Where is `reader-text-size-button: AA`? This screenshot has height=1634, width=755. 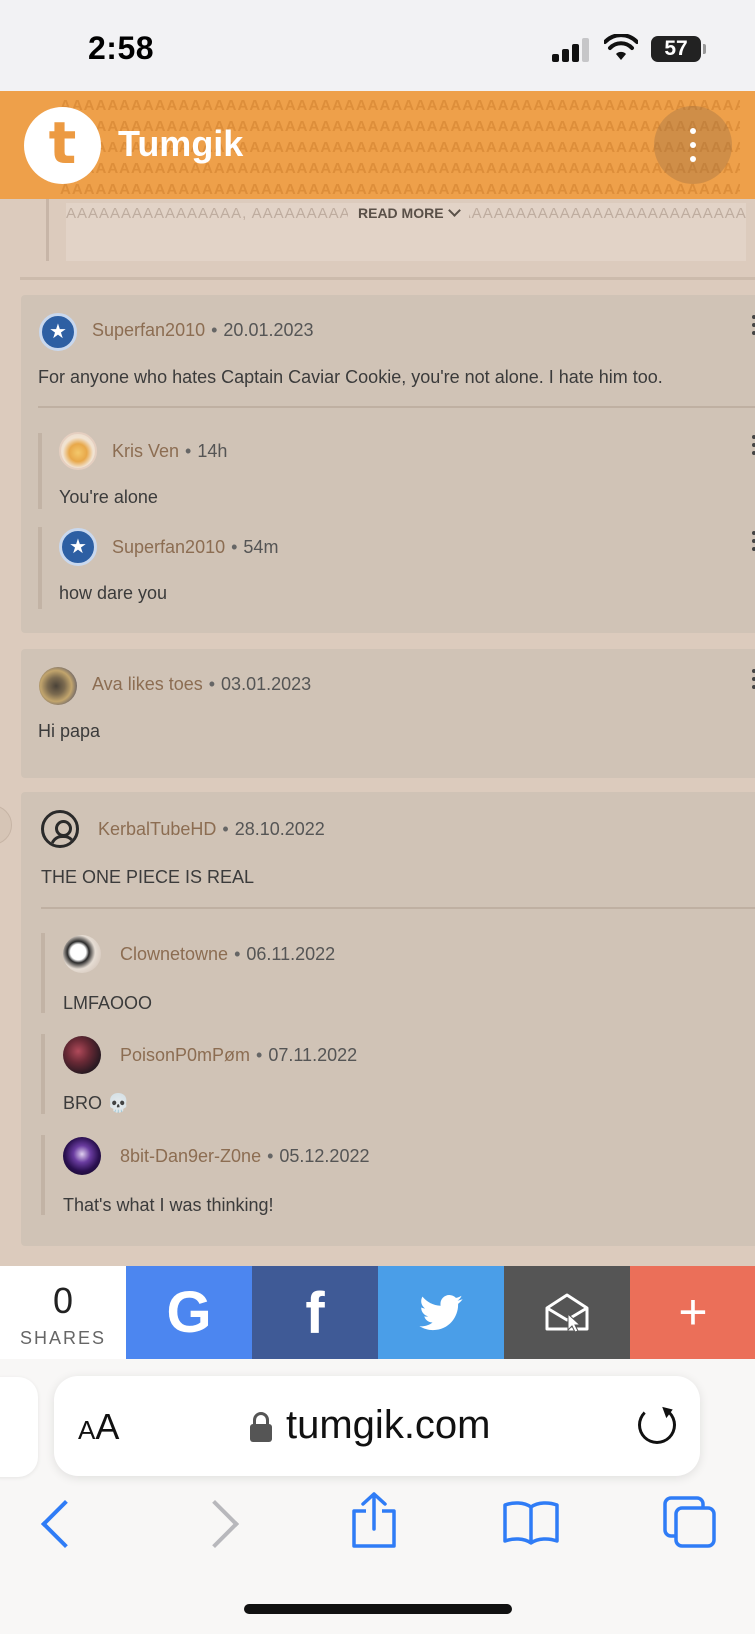
reader-text-size-button: AA is located at coordinates (98, 1427).